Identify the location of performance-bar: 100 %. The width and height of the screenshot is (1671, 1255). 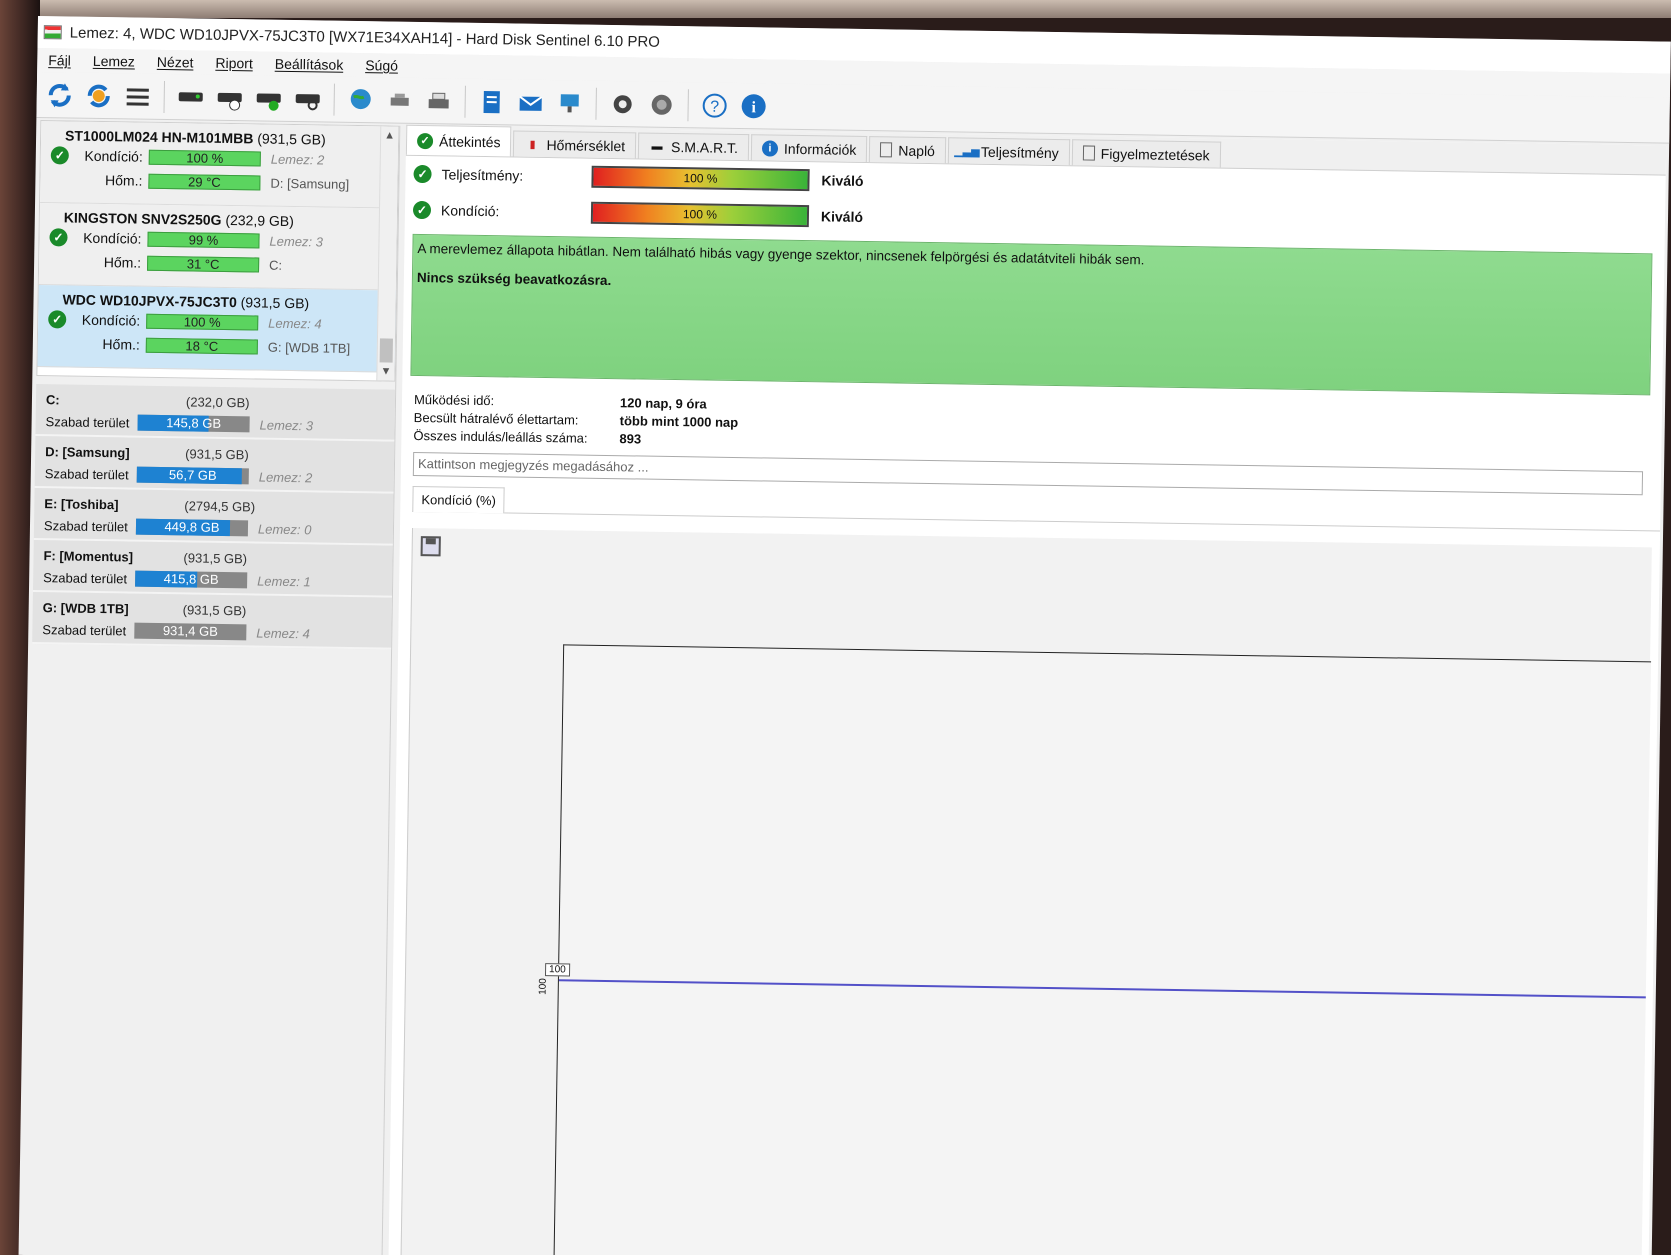
(700, 178).